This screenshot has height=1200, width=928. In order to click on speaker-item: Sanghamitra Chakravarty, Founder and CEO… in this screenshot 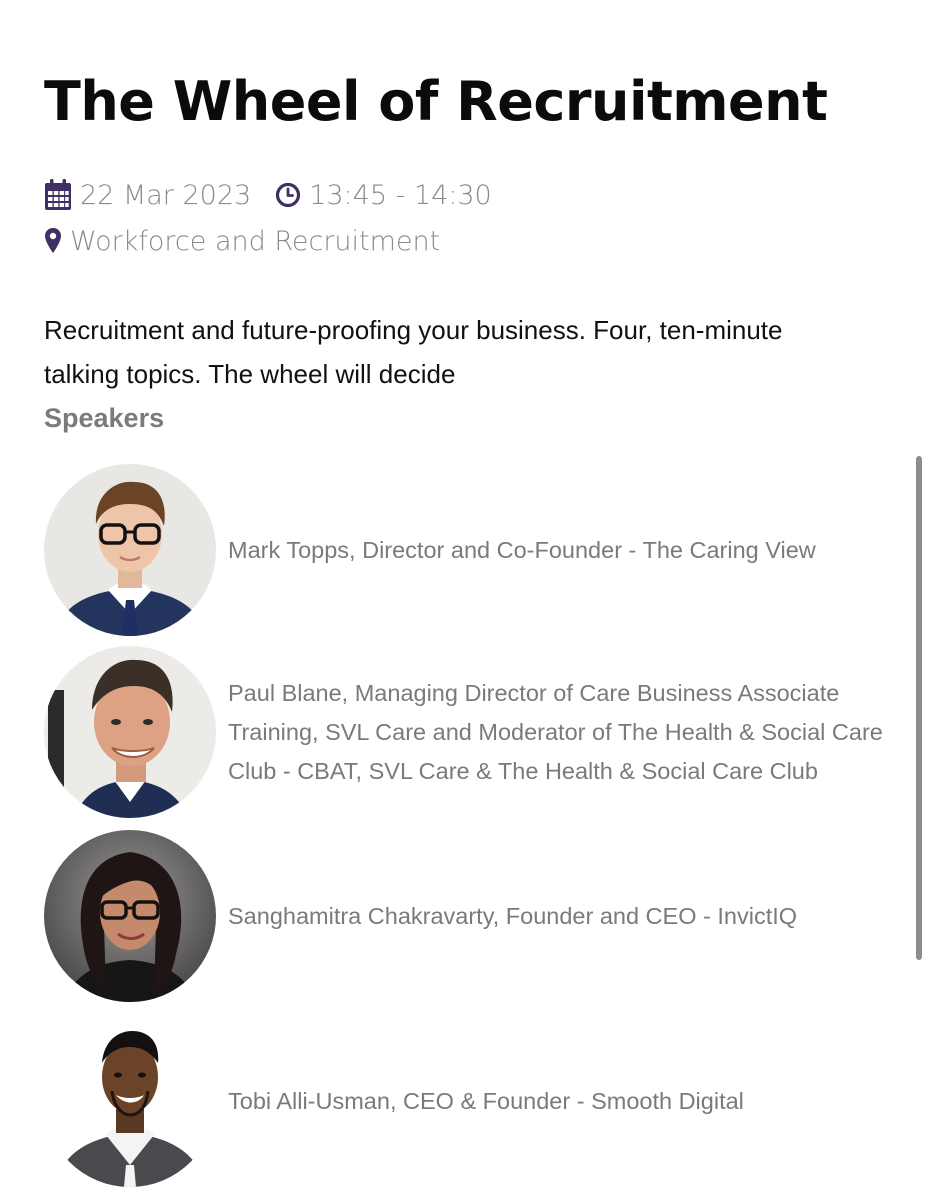, I will do `click(466, 916)`.